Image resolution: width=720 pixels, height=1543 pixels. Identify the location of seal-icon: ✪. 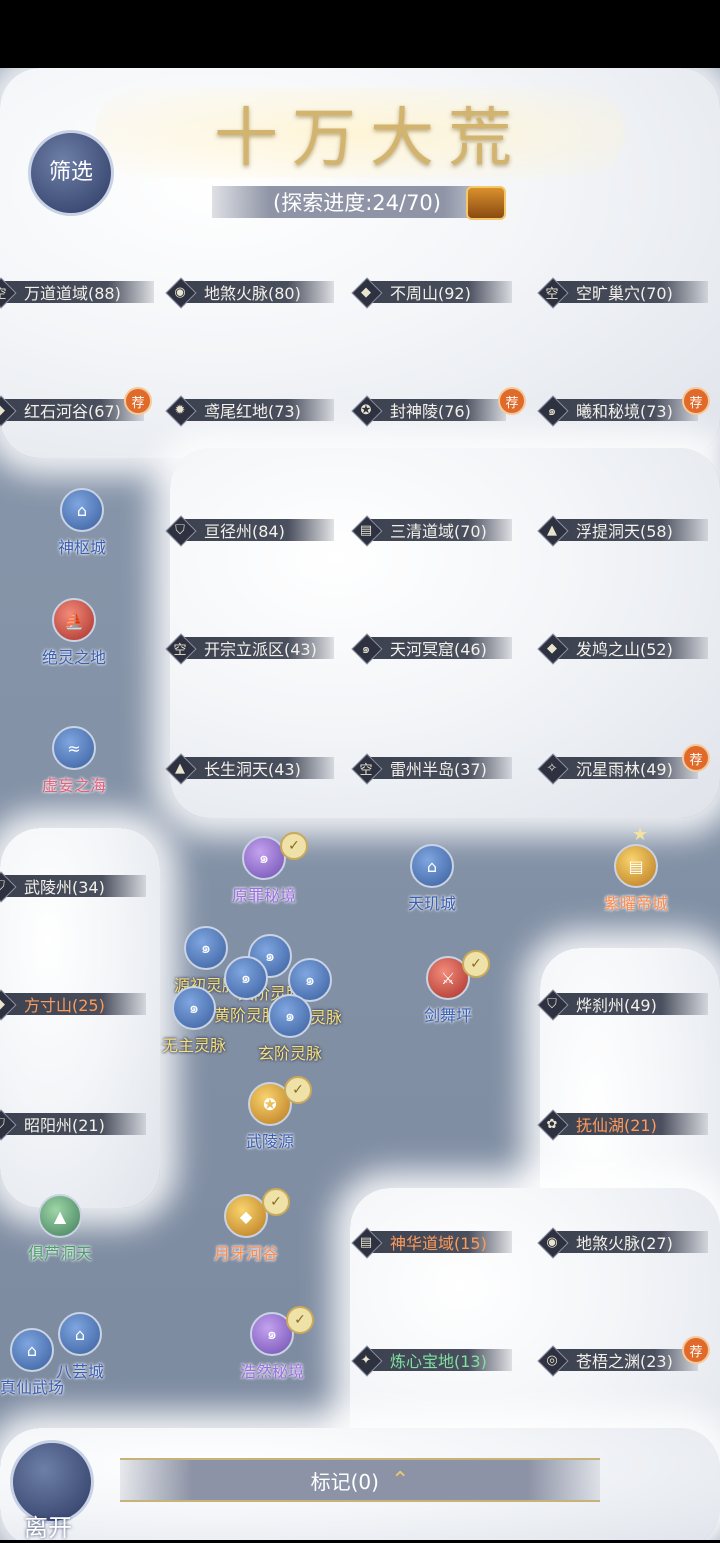
(366, 410).